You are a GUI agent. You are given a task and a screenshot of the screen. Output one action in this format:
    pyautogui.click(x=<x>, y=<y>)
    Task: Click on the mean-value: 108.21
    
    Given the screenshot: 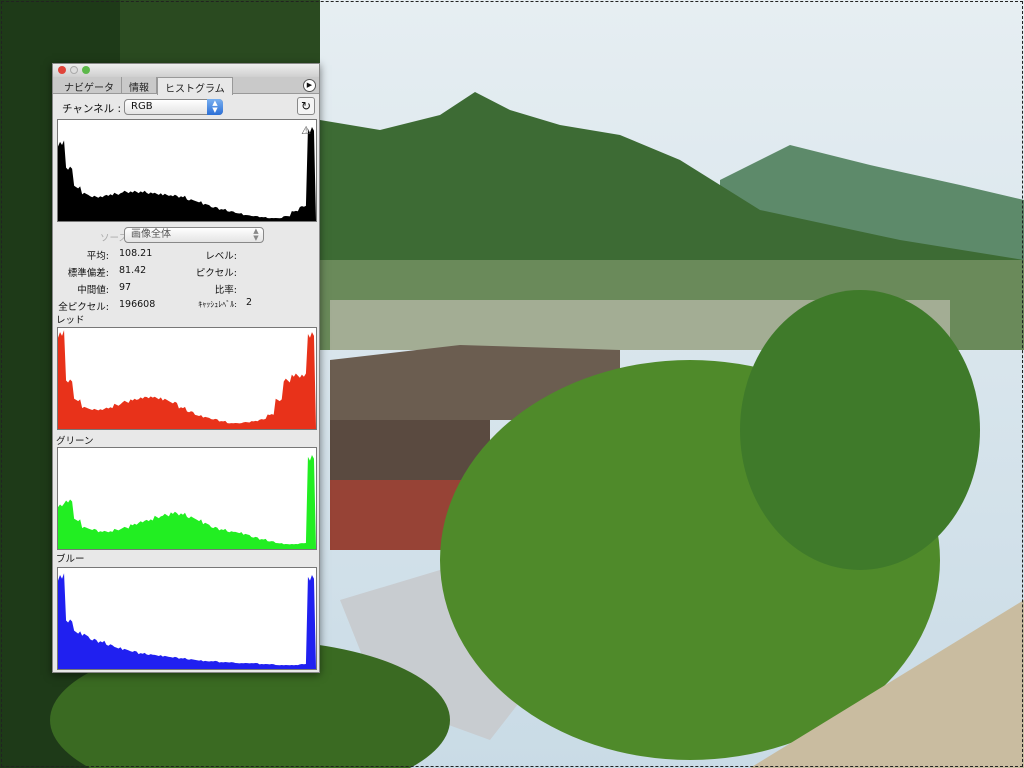 What is the action you would take?
    pyautogui.click(x=136, y=253)
    